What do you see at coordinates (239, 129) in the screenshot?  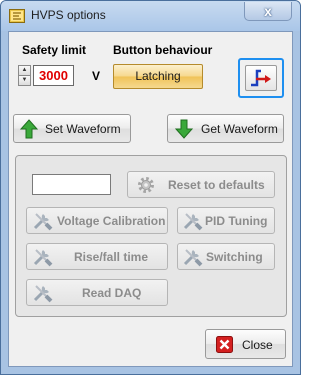 I see `get-waveform-label: Get Waveform` at bounding box center [239, 129].